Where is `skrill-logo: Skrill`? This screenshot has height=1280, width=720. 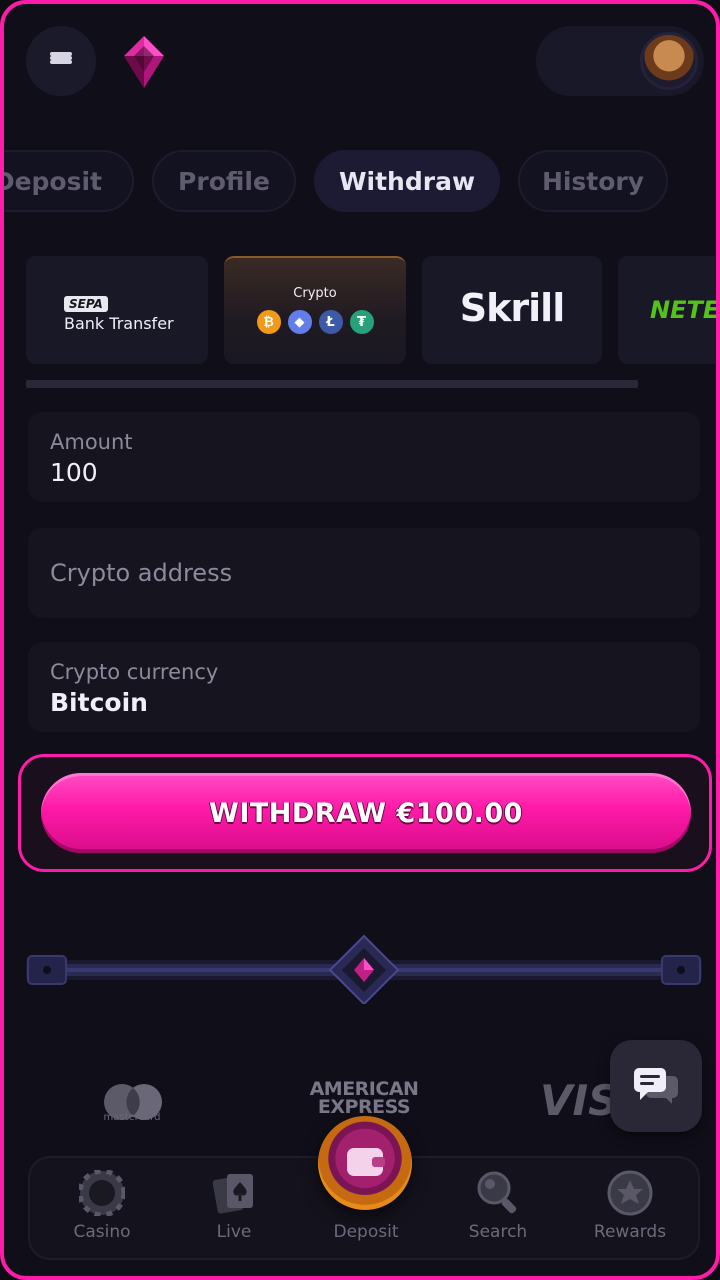 skrill-logo: Skrill is located at coordinates (512, 308).